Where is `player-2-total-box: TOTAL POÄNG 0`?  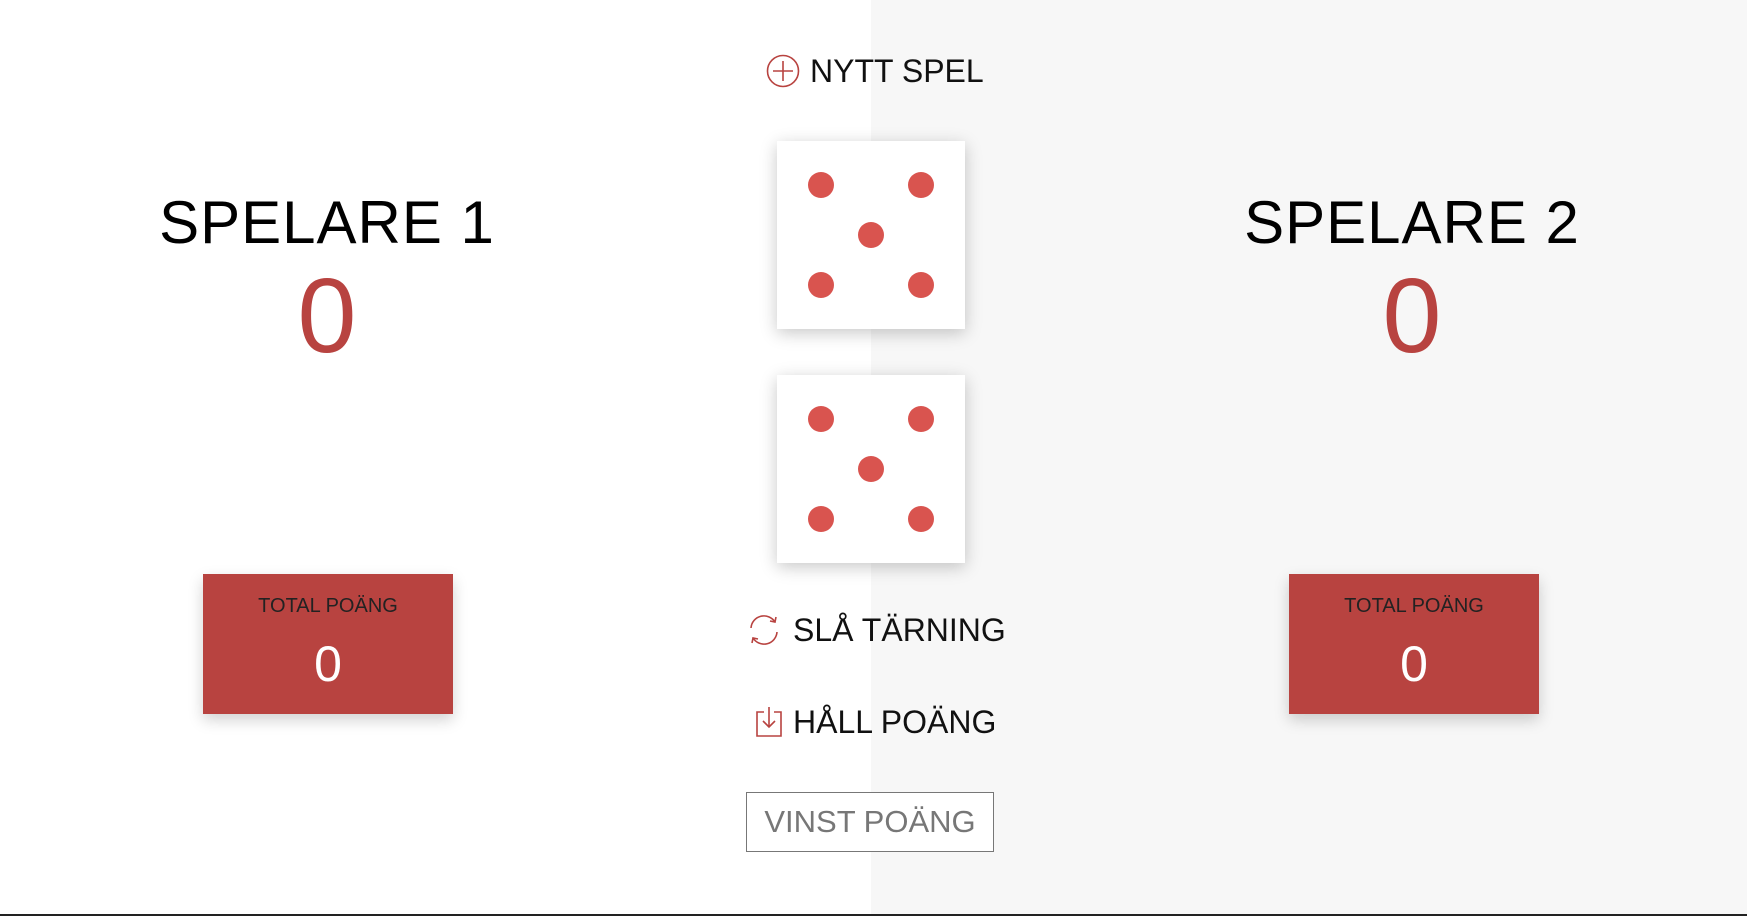 player-2-total-box: TOTAL POÄNG 0 is located at coordinates (1414, 644).